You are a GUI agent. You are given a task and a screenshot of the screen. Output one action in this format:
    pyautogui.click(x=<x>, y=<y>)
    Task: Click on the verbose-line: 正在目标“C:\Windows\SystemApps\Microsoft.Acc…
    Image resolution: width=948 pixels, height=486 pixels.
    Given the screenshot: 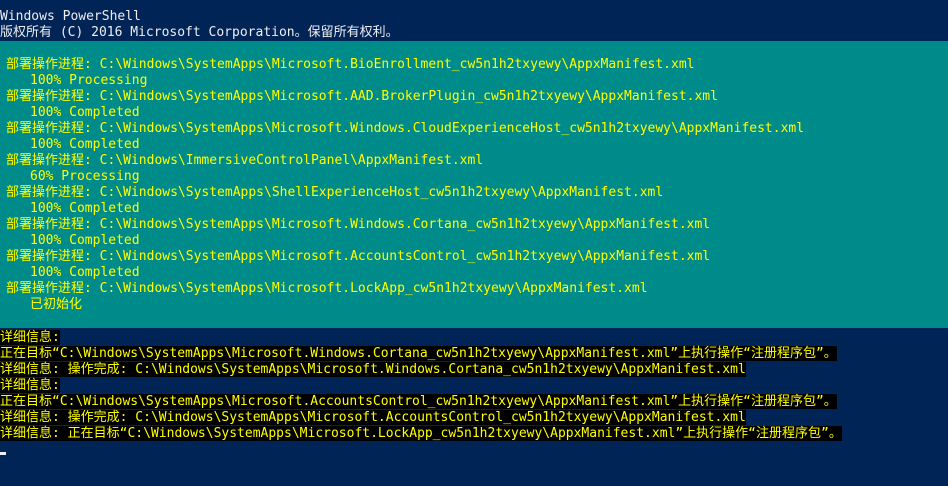 What is the action you would take?
    pyautogui.click(x=474, y=402)
    